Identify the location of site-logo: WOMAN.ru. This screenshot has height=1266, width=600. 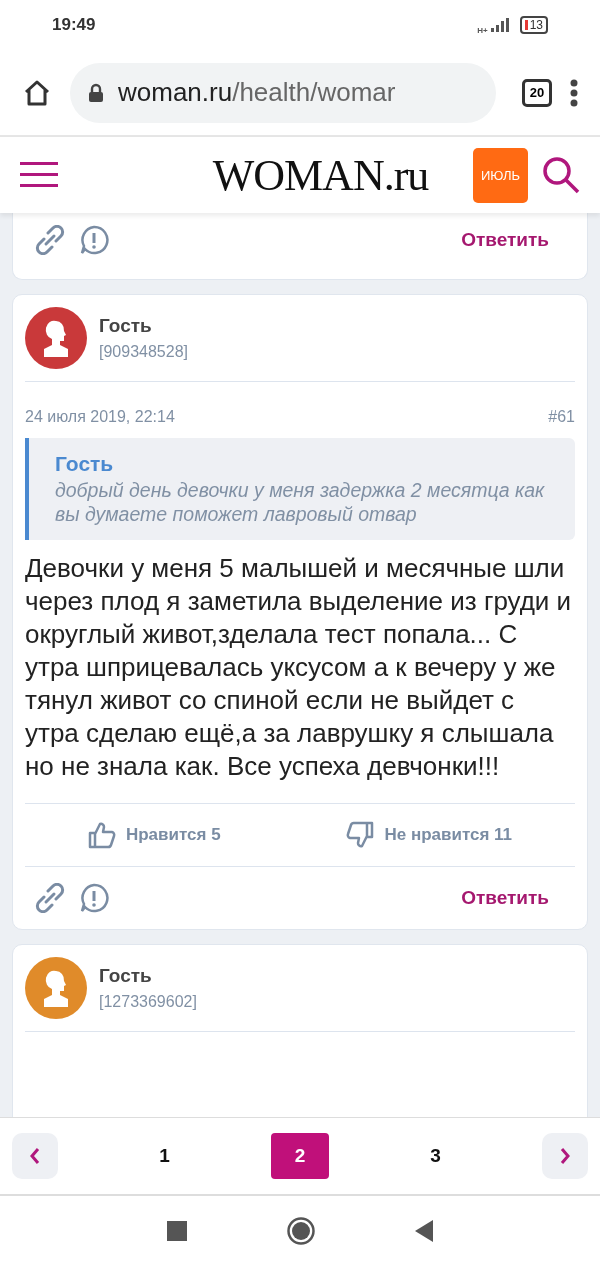
(320, 175).